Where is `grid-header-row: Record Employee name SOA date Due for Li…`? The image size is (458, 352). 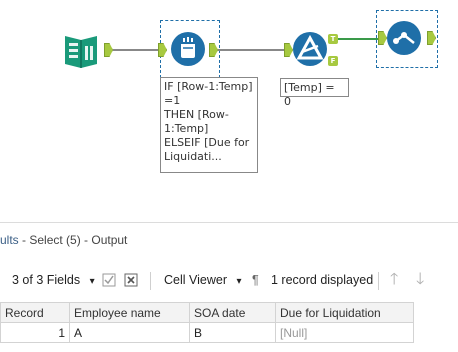
grid-header-row: Record Employee name SOA date Due for Li… is located at coordinates (207, 312).